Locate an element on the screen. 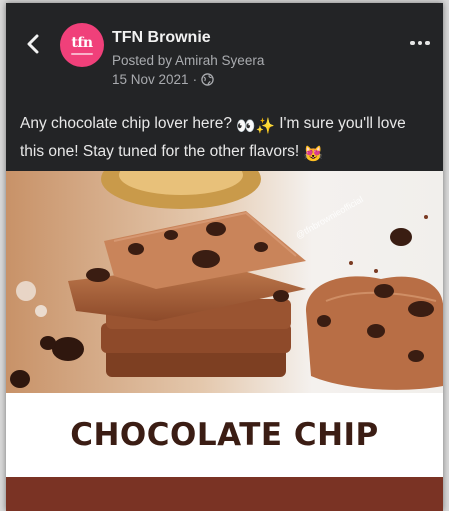 This screenshot has width=449, height=511. more-options-button is located at coordinates (420, 43).